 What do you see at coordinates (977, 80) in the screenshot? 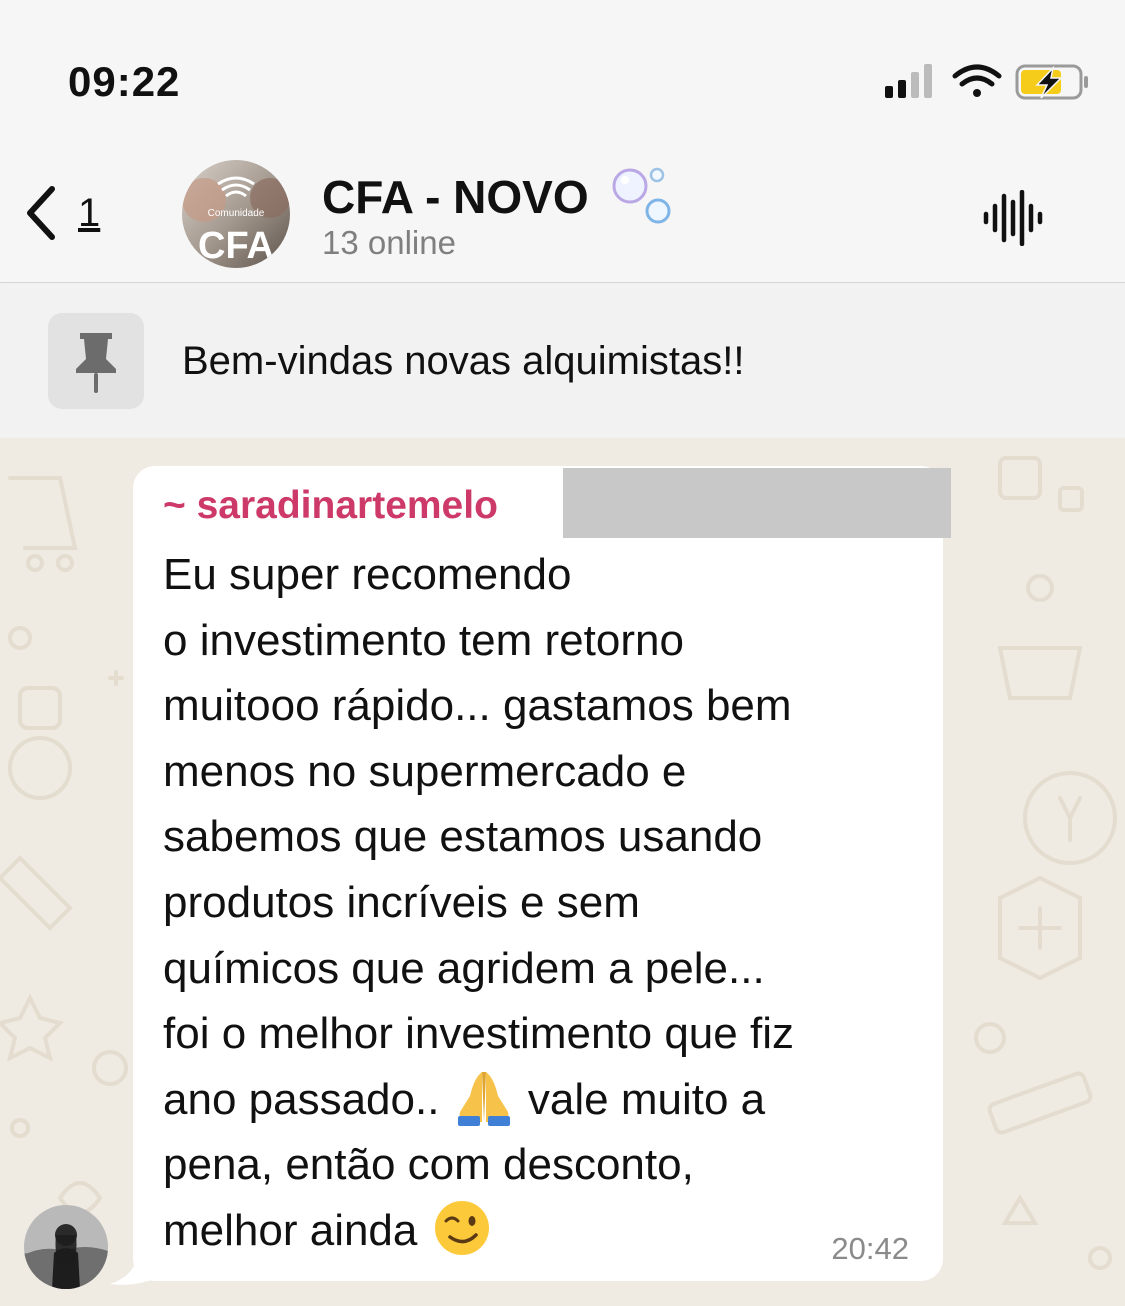
I see `wifi-icon` at bounding box center [977, 80].